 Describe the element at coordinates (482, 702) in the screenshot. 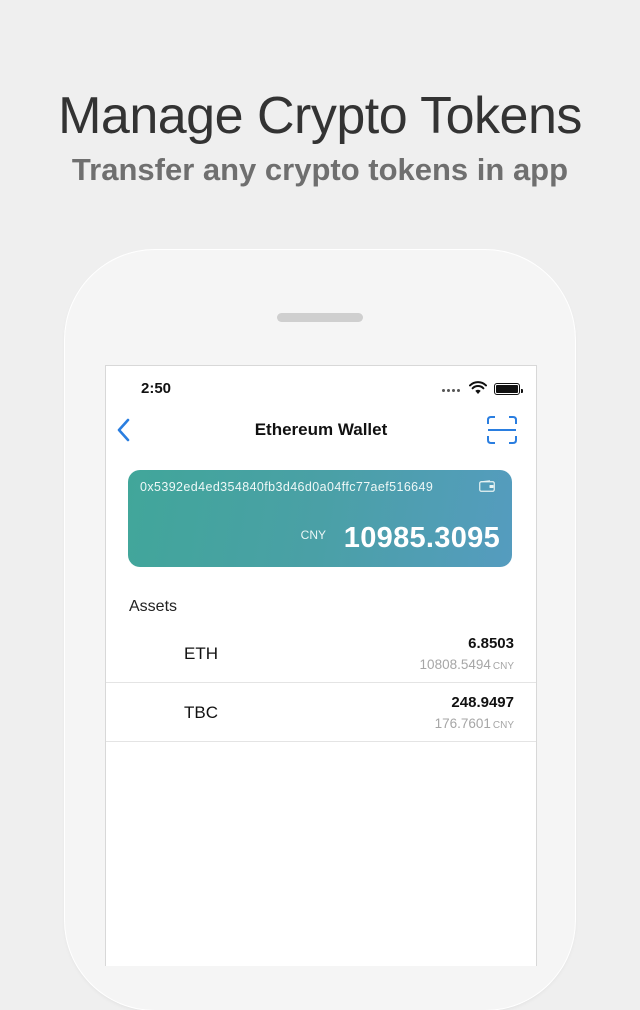

I see `asset-amount: 248.9497` at that location.